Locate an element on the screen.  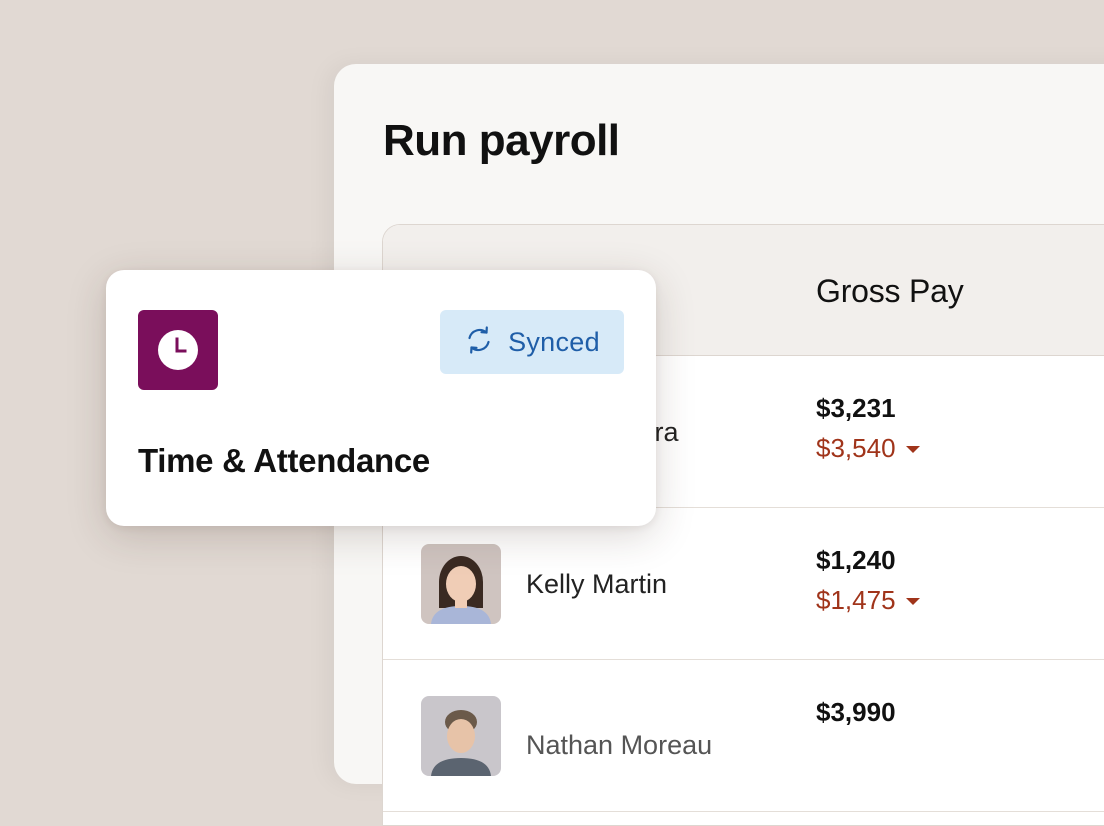
status-label: Synced is located at coordinates (554, 341).